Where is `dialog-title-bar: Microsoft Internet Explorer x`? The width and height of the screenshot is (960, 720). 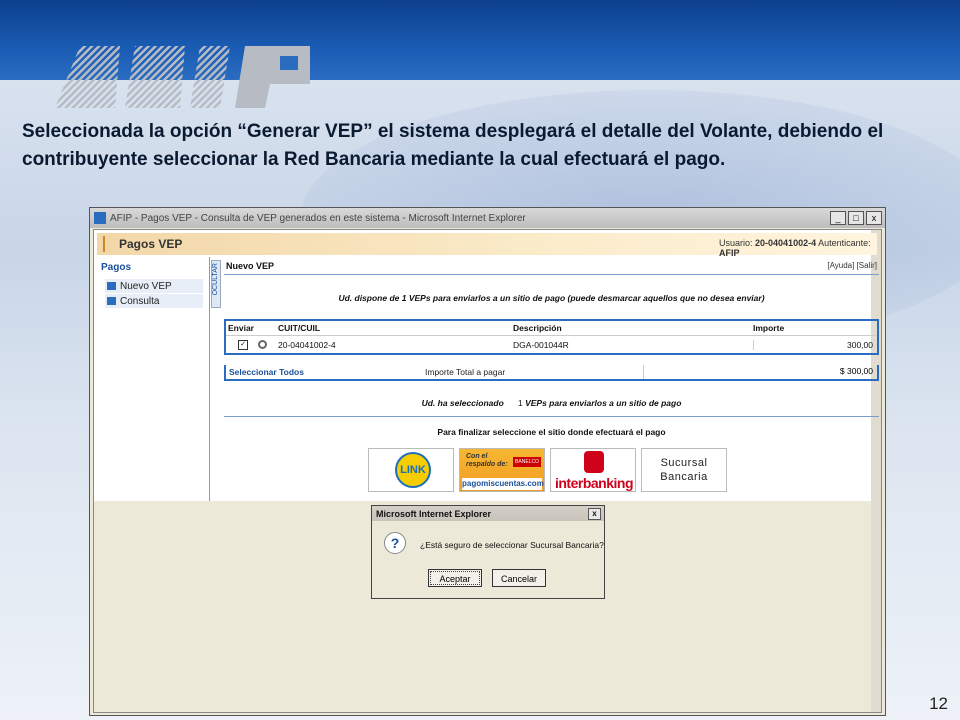 dialog-title-bar: Microsoft Internet Explorer x is located at coordinates (488, 513).